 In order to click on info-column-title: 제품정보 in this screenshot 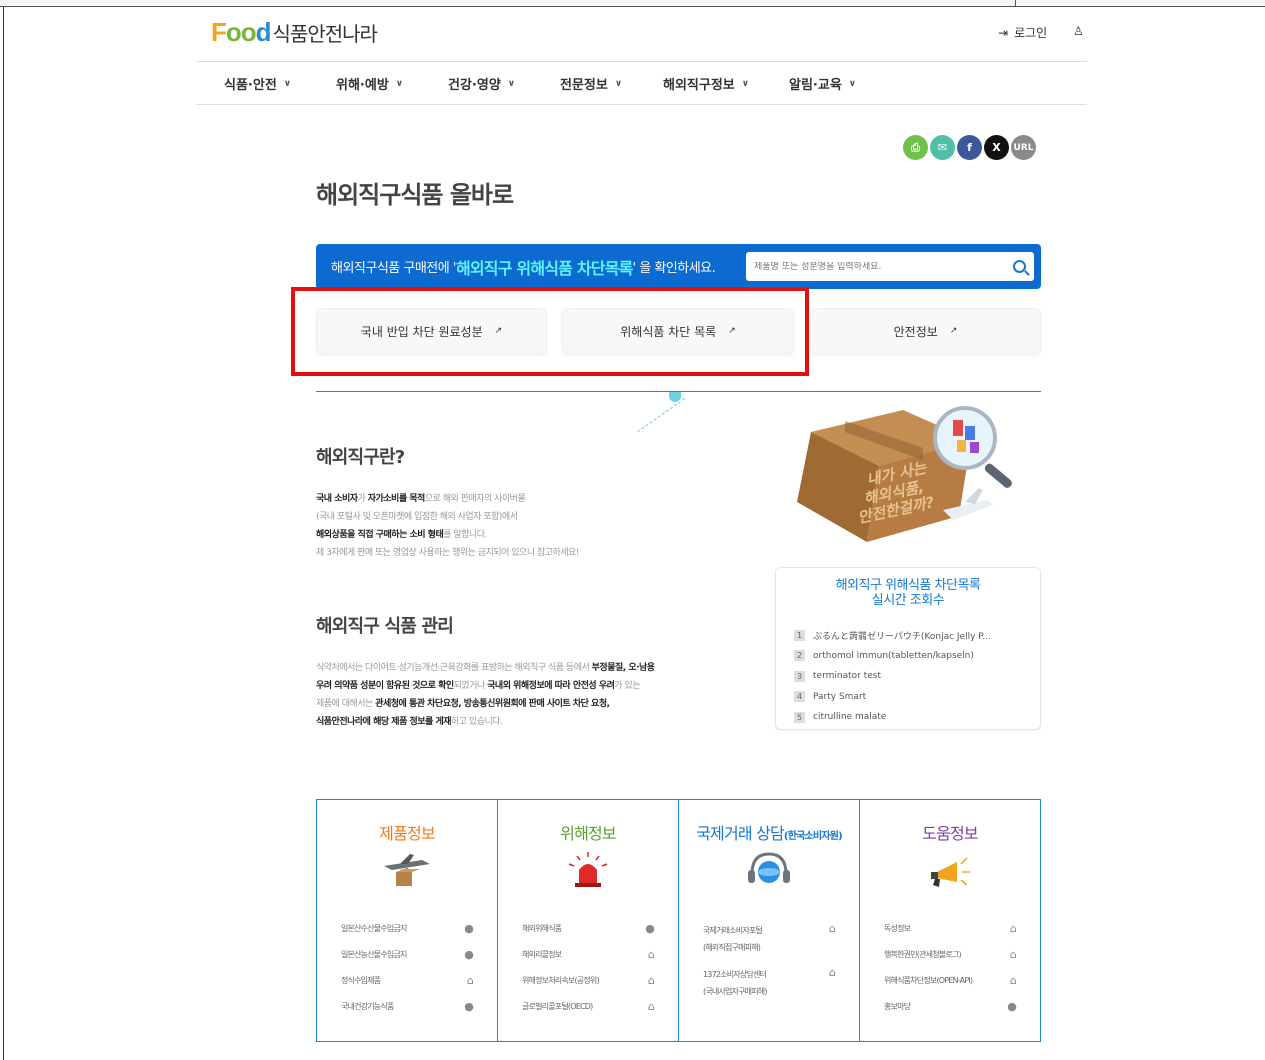, I will do `click(407, 832)`.